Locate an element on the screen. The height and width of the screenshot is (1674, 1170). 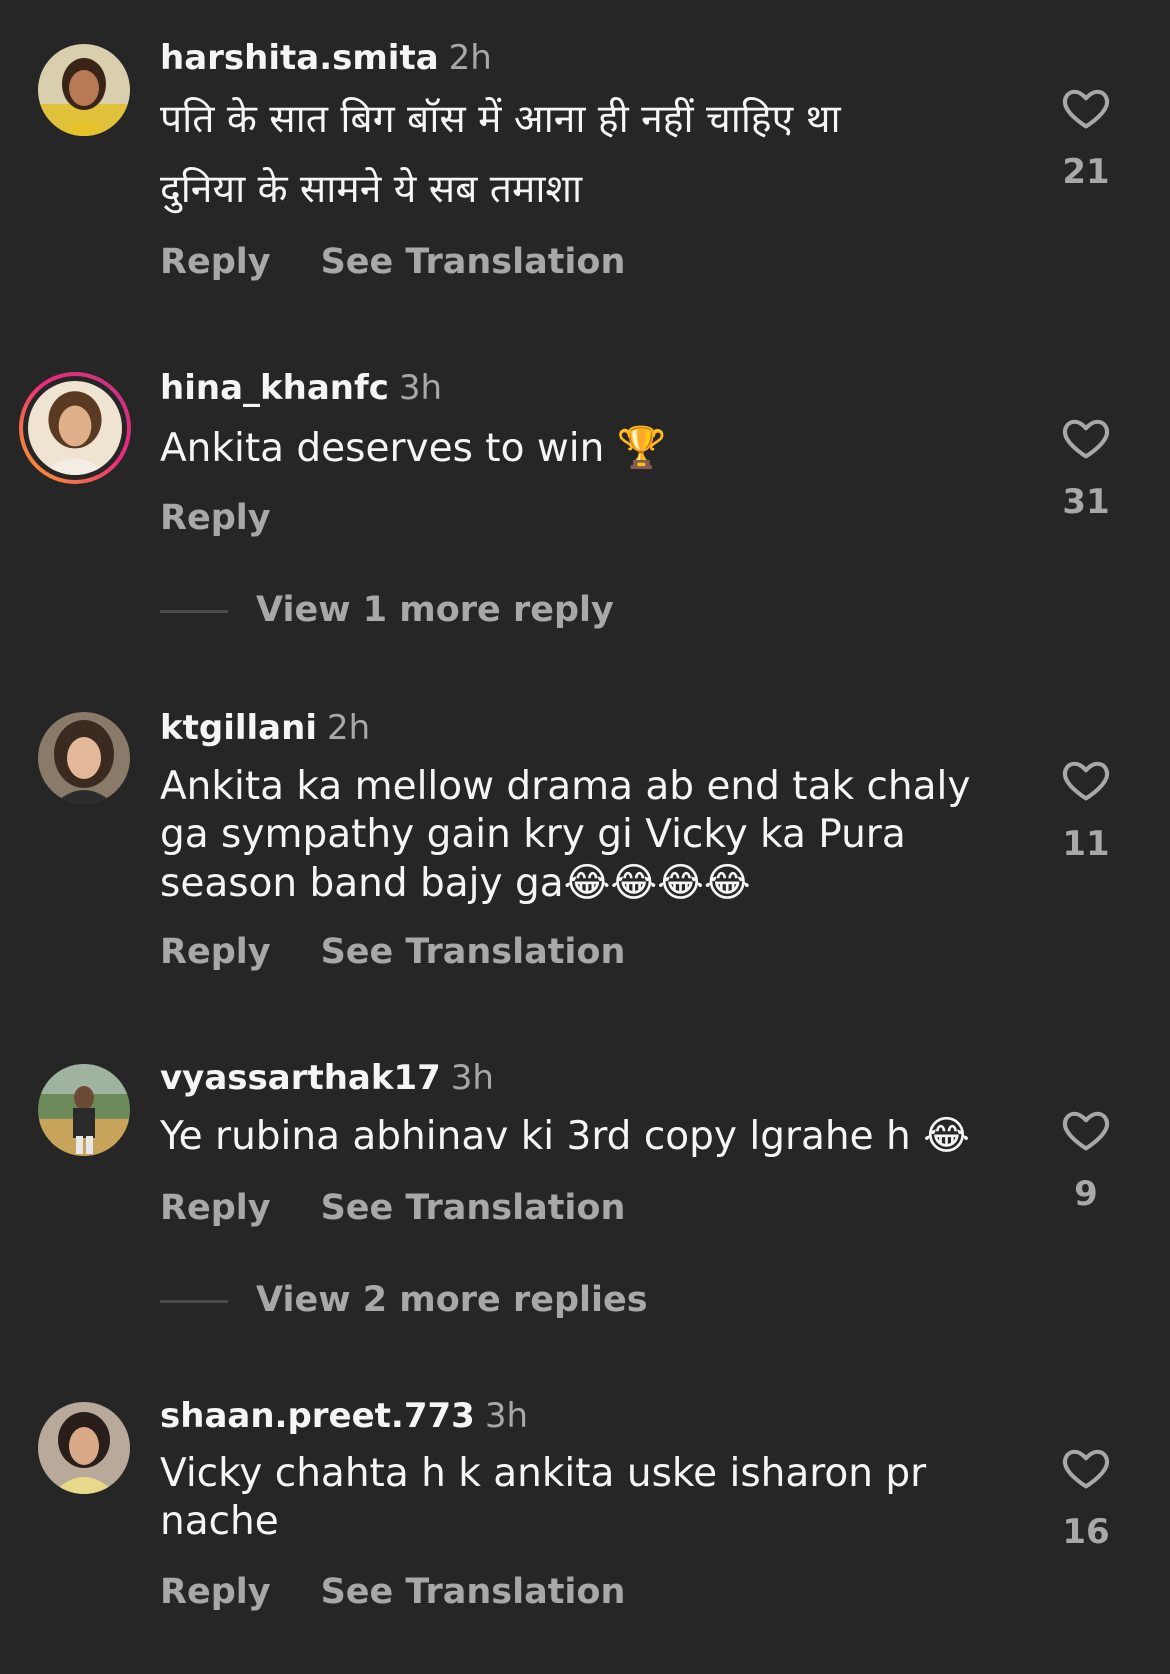
comment-header: ktgillani 2h is located at coordinates (265, 728).